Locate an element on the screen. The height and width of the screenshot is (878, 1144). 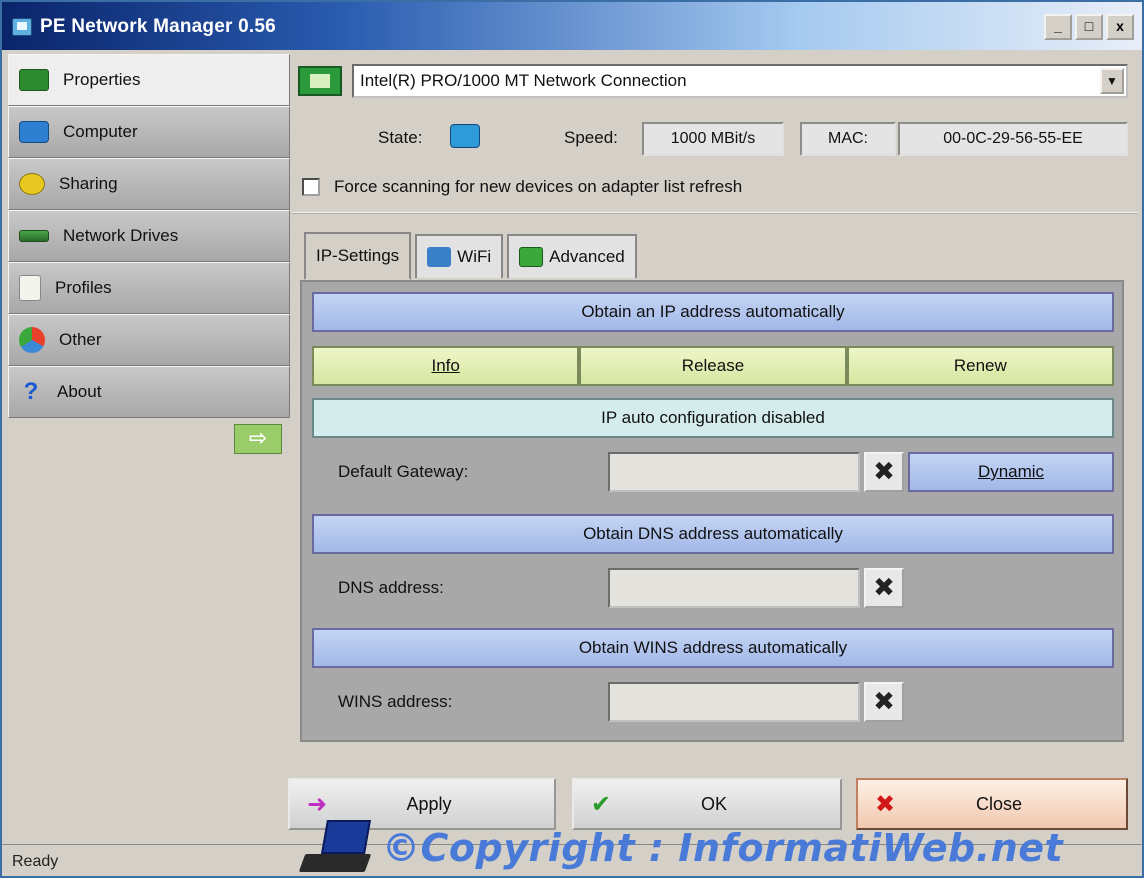
speed-value: 1000 MBit/s is located at coordinates (713, 139).